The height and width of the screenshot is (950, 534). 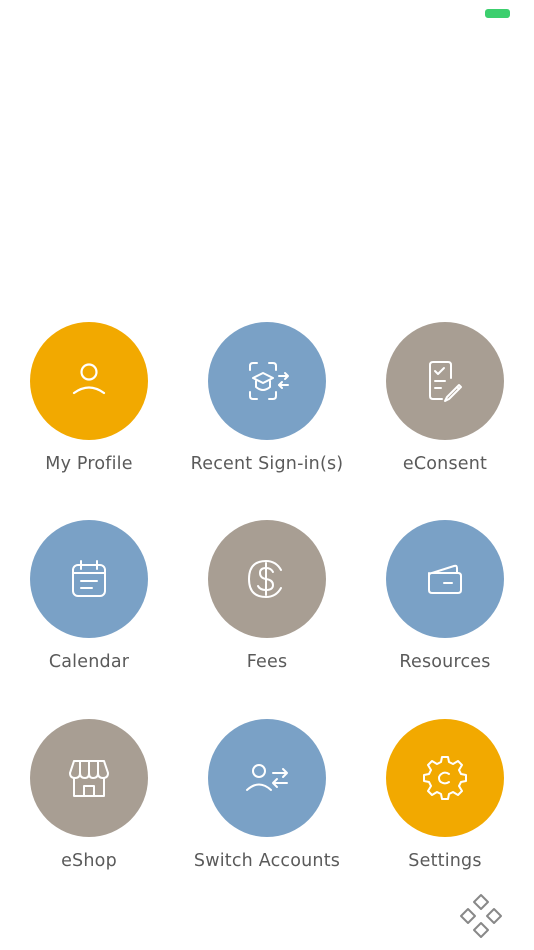 What do you see at coordinates (89, 662) in the screenshot?
I see `menu-item-label: Calendar` at bounding box center [89, 662].